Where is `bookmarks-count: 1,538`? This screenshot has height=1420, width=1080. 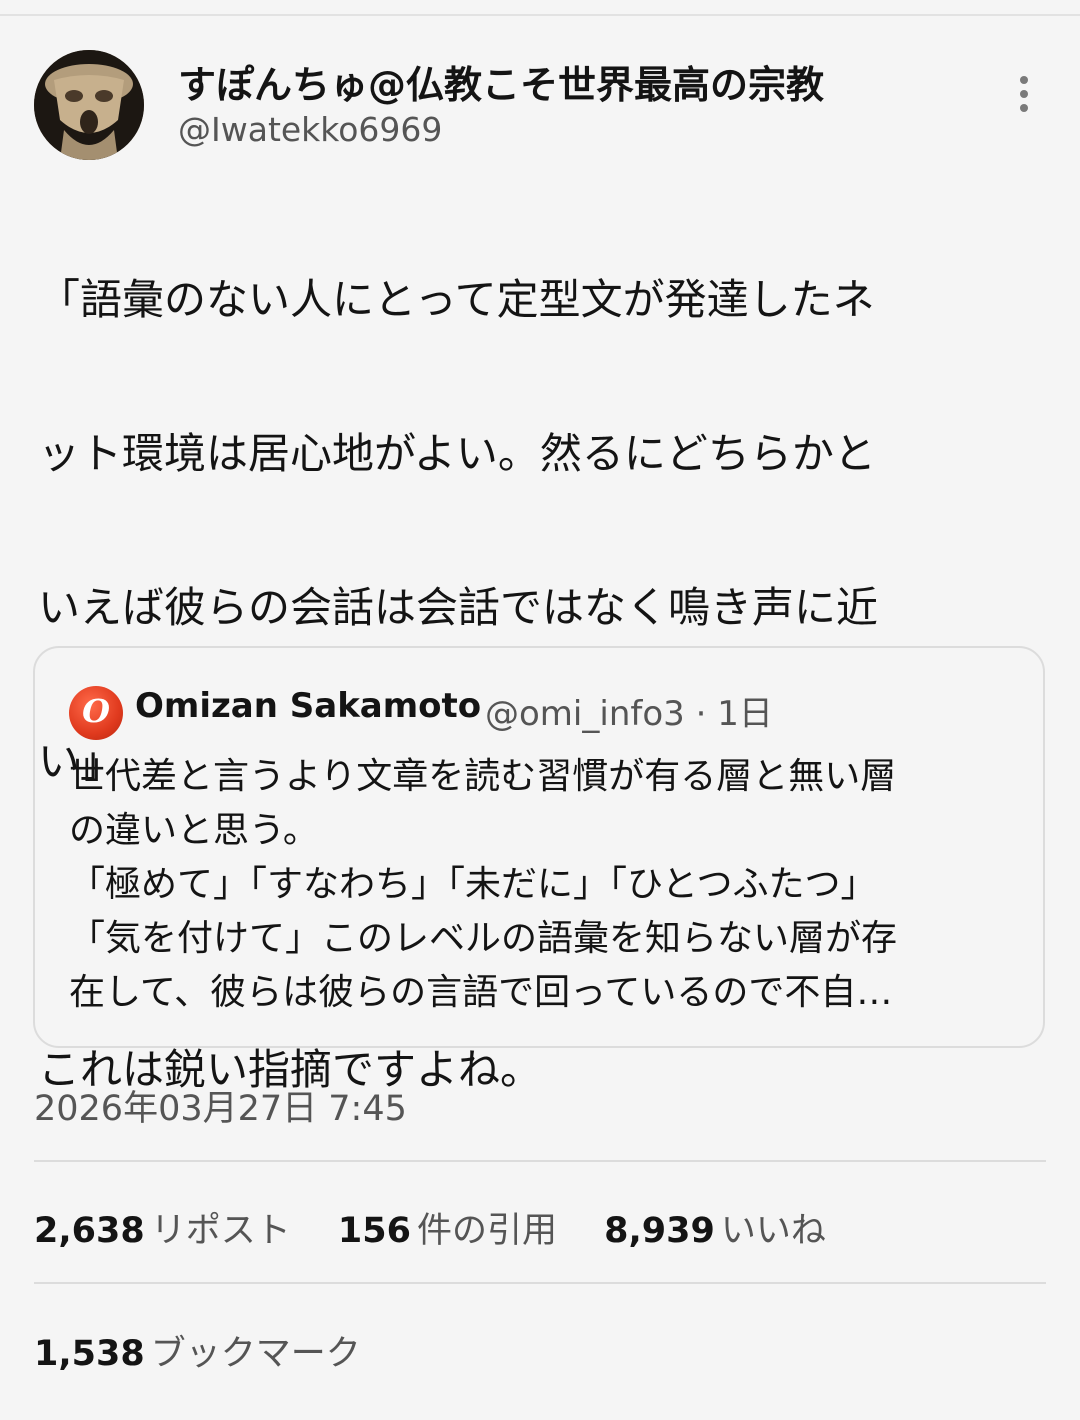 bookmarks-count: 1,538 is located at coordinates (89, 1354).